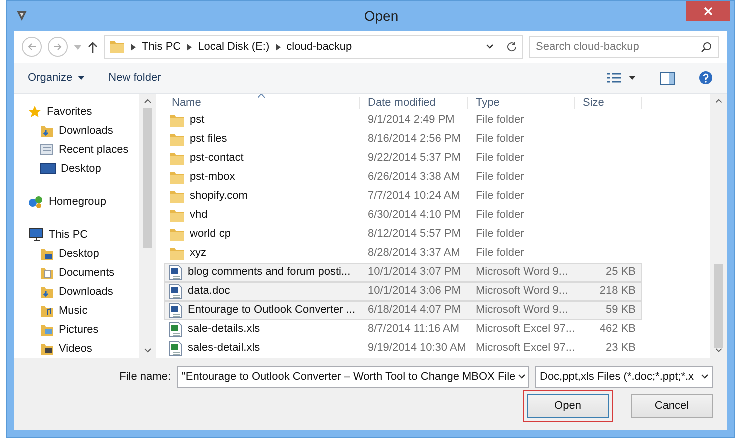 Image resolution: width=741 pixels, height=444 pixels. I want to click on nav-item: Music, so click(83, 310).